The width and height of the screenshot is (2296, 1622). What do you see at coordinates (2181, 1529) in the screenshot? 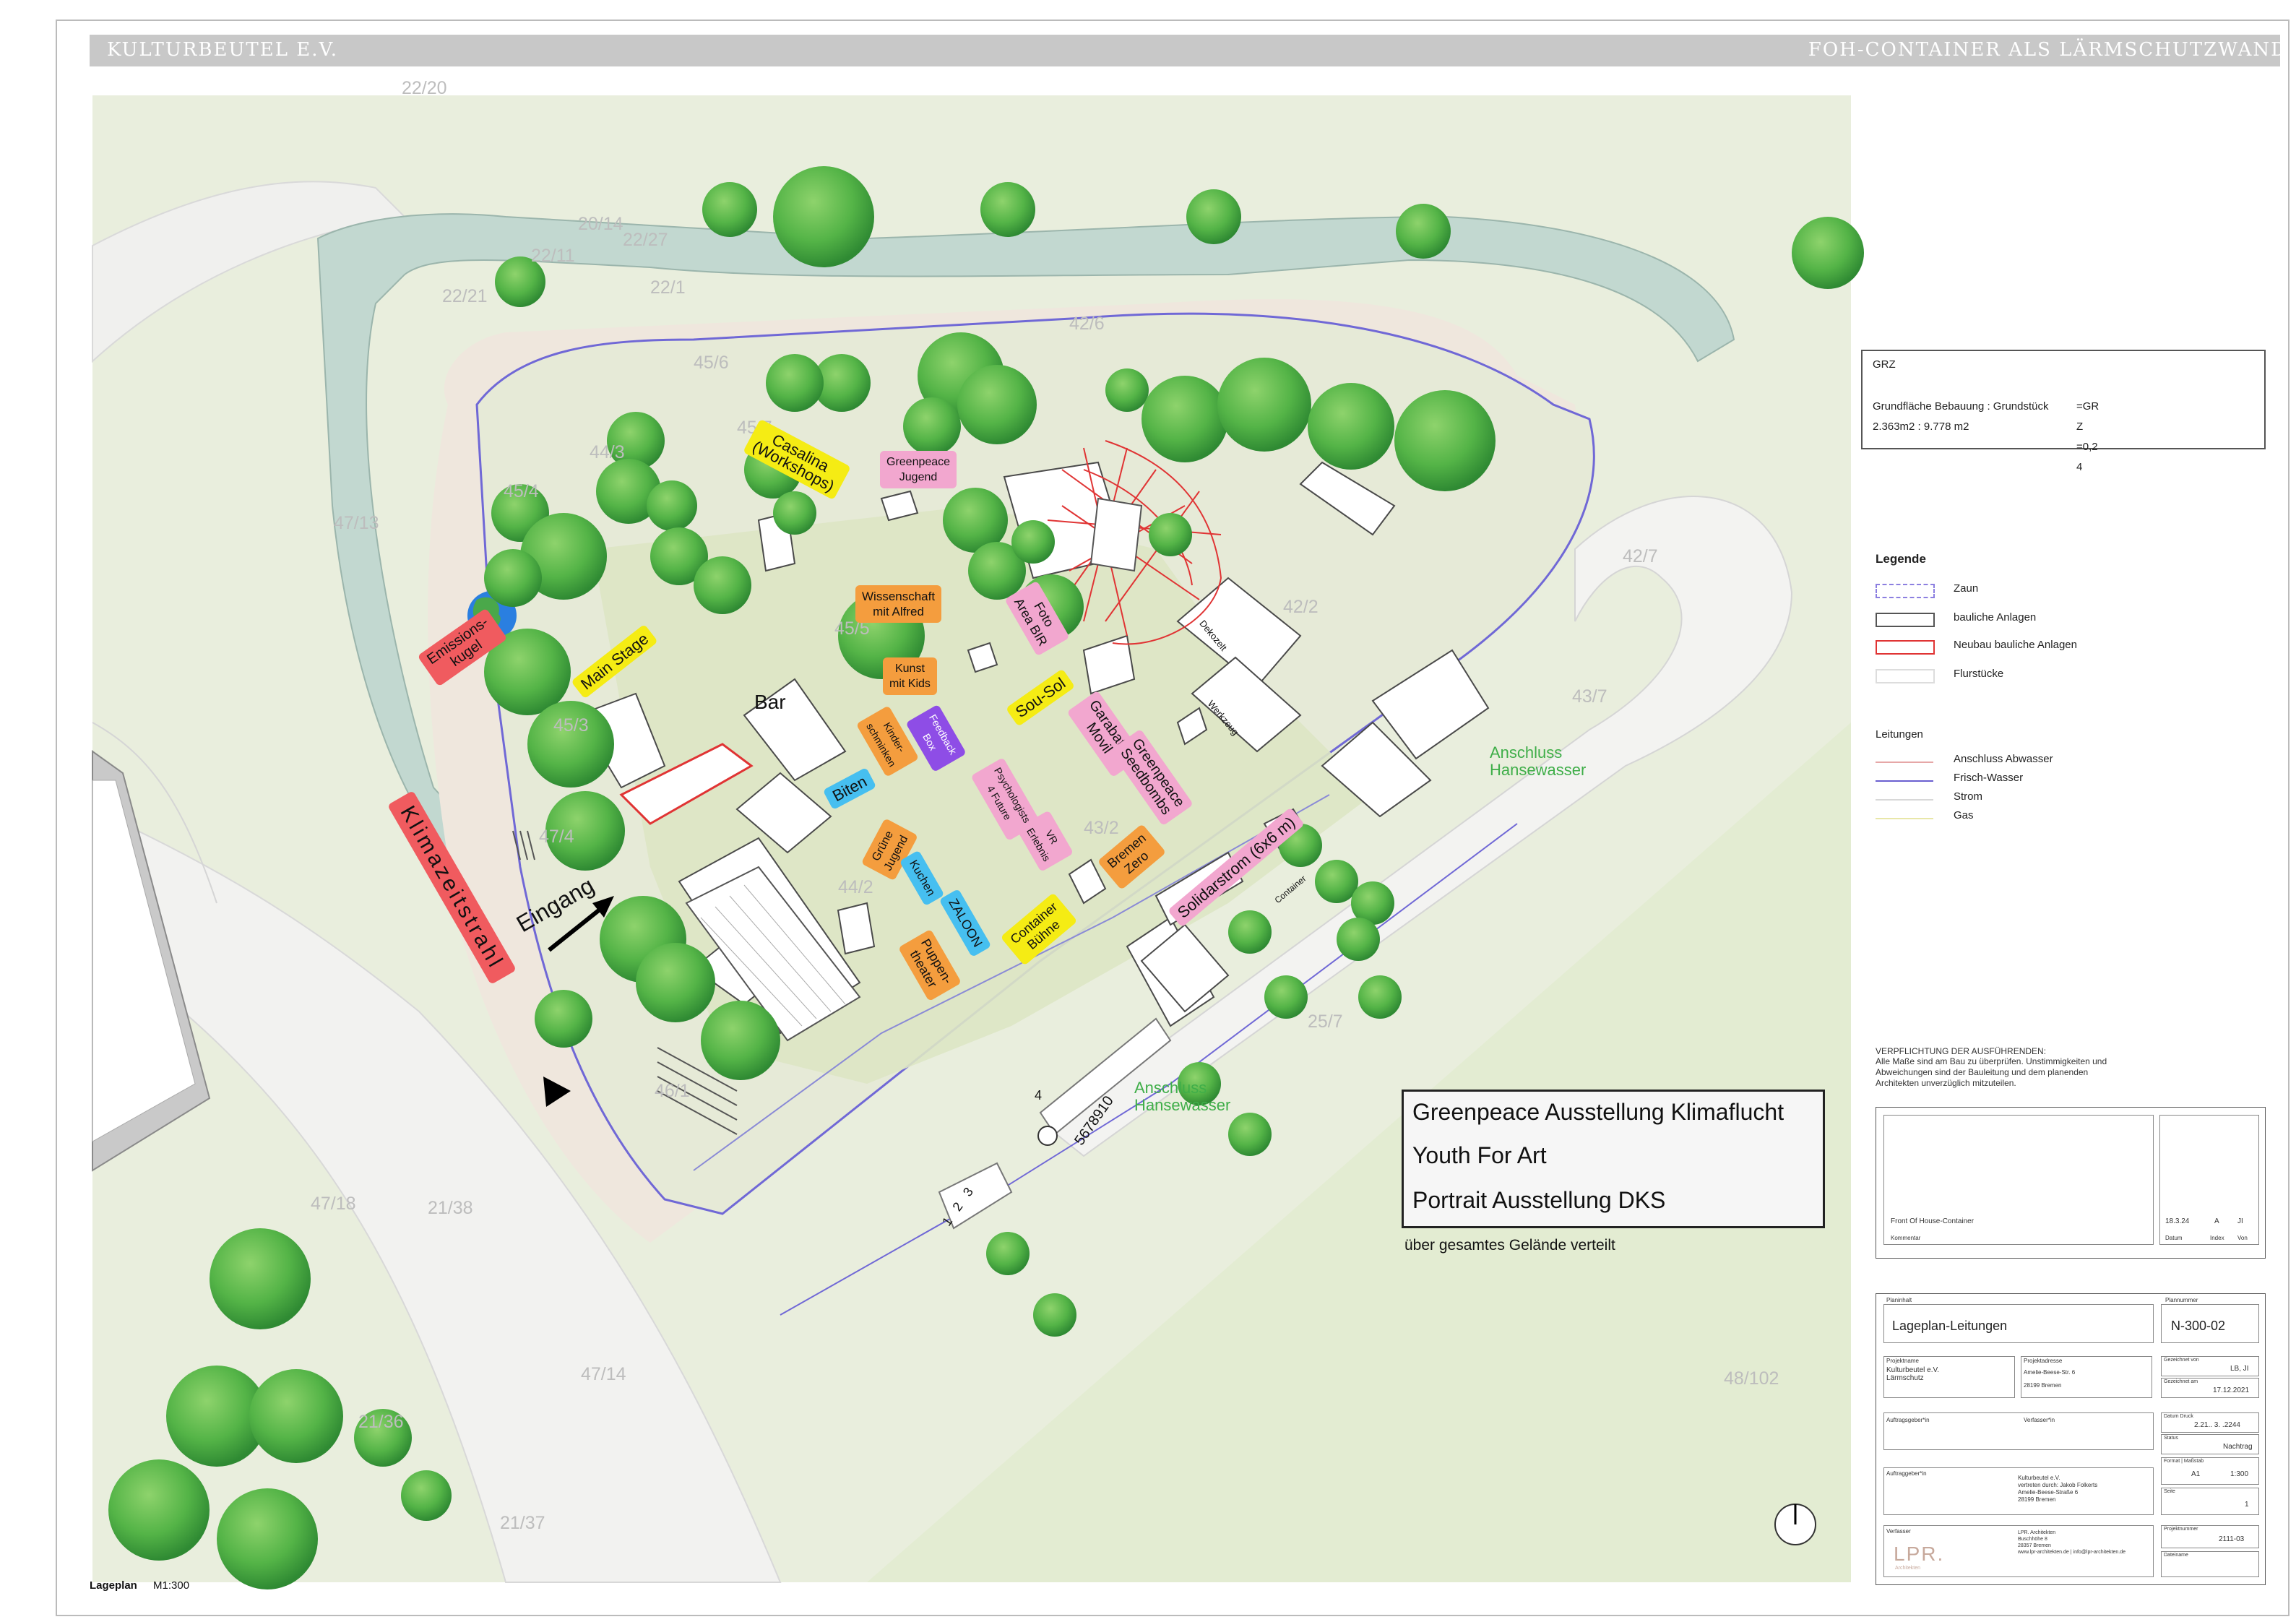
I see `tb-label: Projektnummer` at bounding box center [2181, 1529].